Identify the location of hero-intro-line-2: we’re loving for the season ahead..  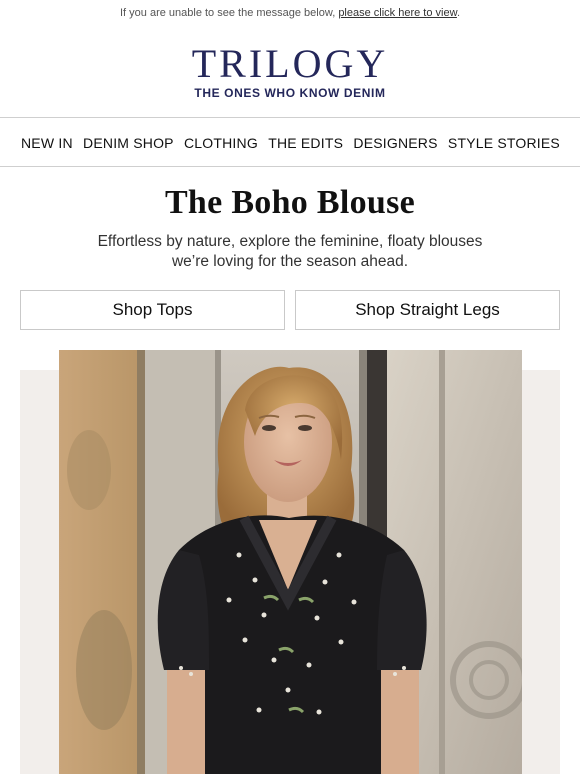
(290, 261).